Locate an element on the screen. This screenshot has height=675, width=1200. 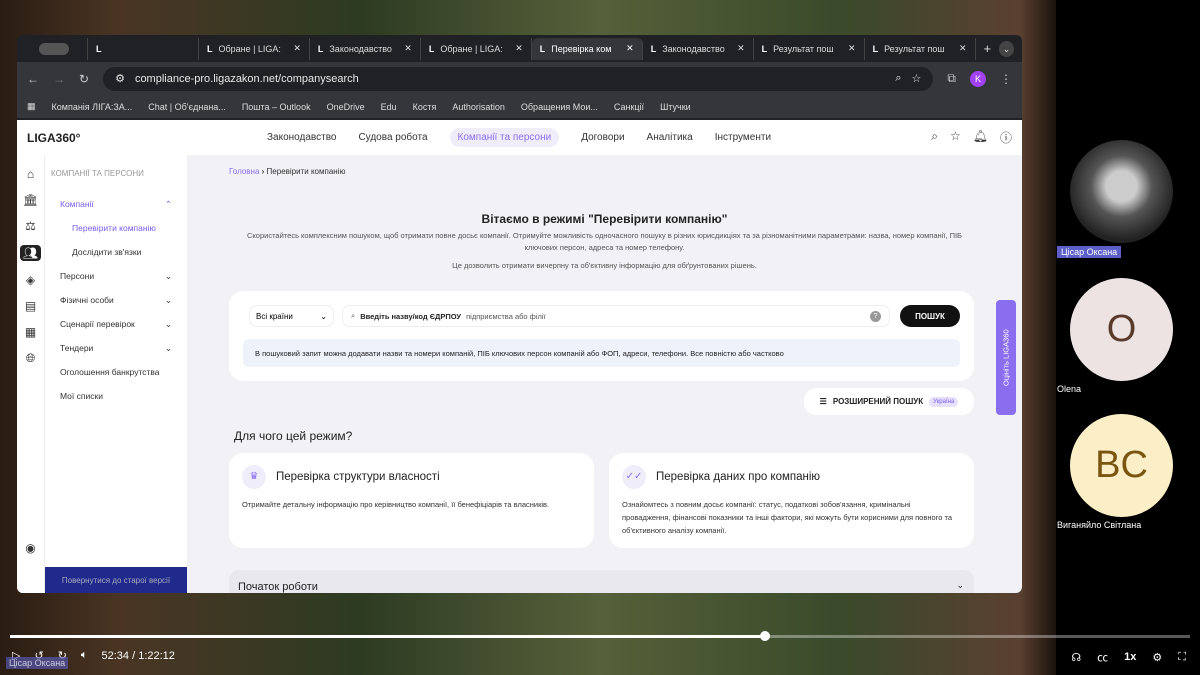
bookmark: Санкції is located at coordinates (629, 107).